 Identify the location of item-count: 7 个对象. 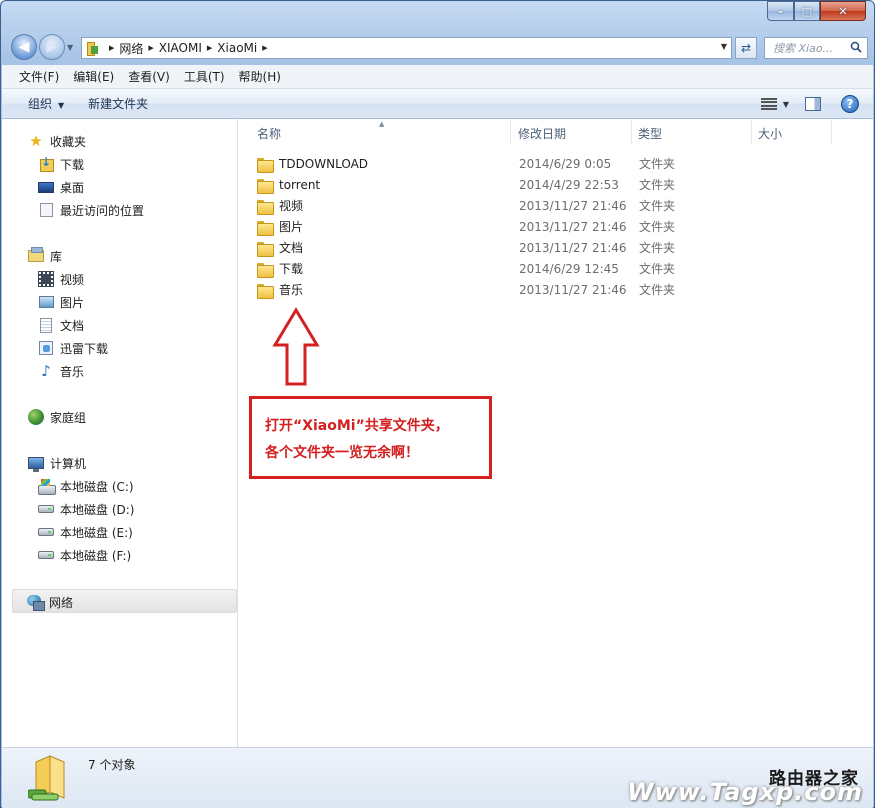
(112, 765).